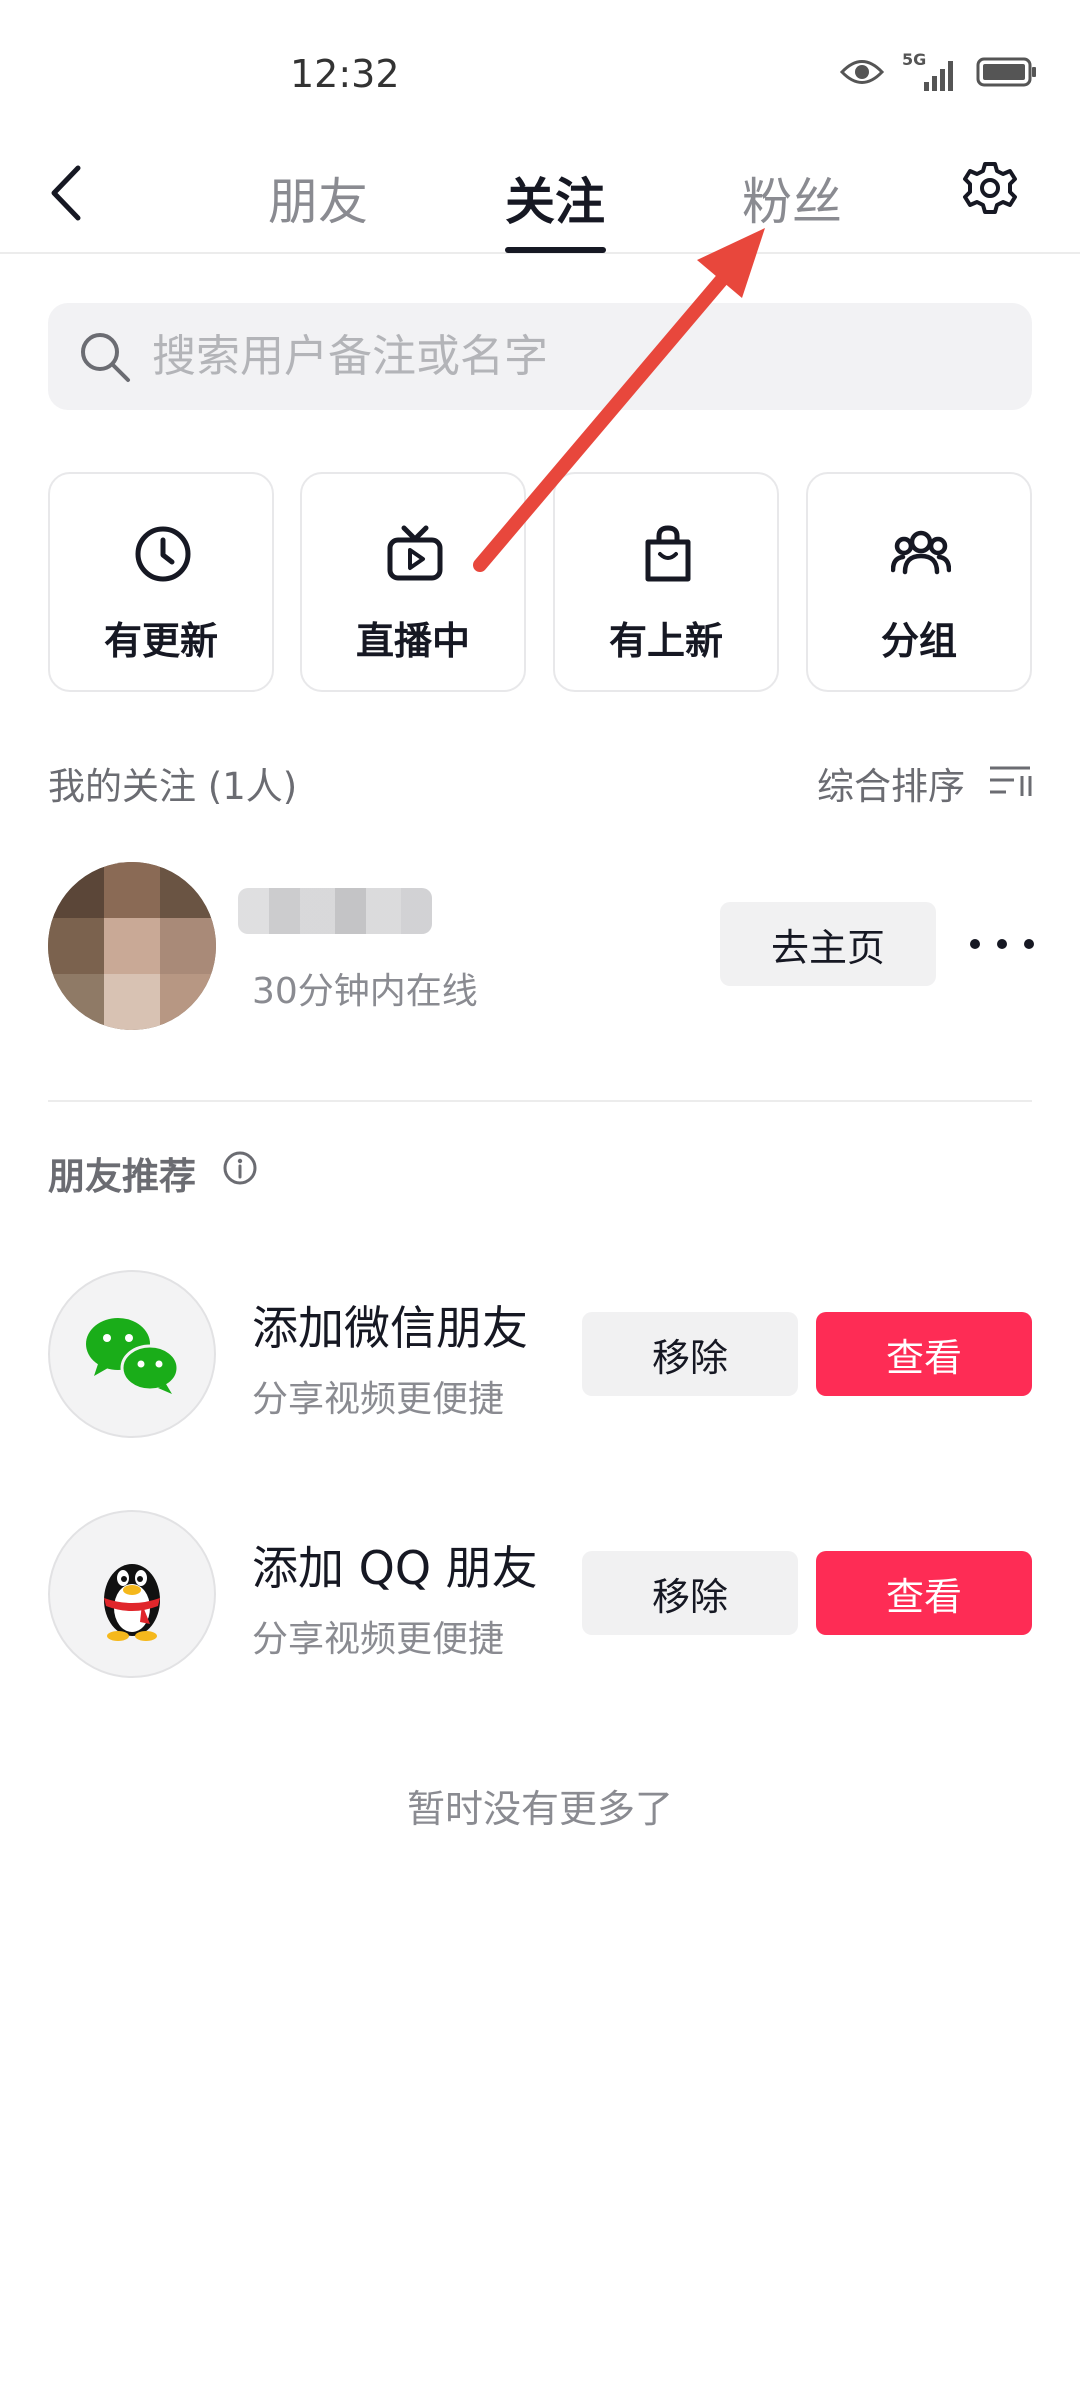 Image resolution: width=1080 pixels, height=2400 pixels. Describe the element at coordinates (668, 554) in the screenshot. I see `shopping-bag-icon` at that location.